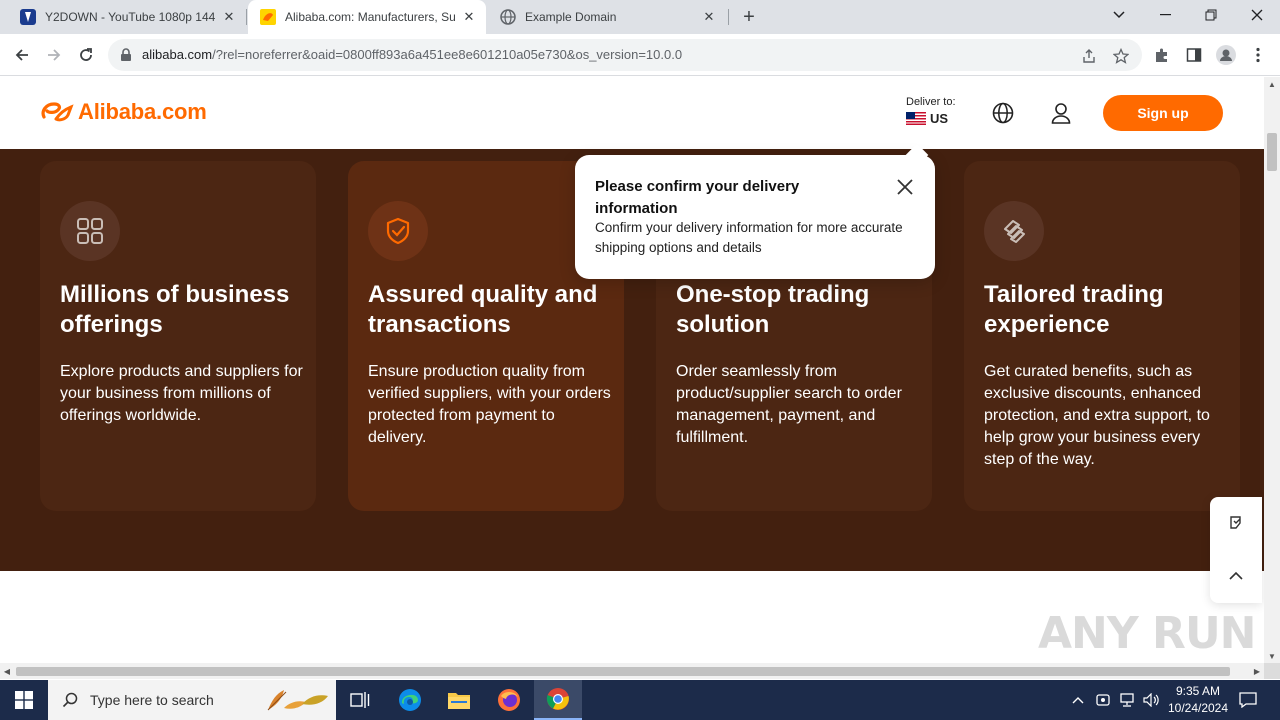 The image size is (1280, 720). I want to click on tray-overflow-chevron-icon, so click(1078, 700).